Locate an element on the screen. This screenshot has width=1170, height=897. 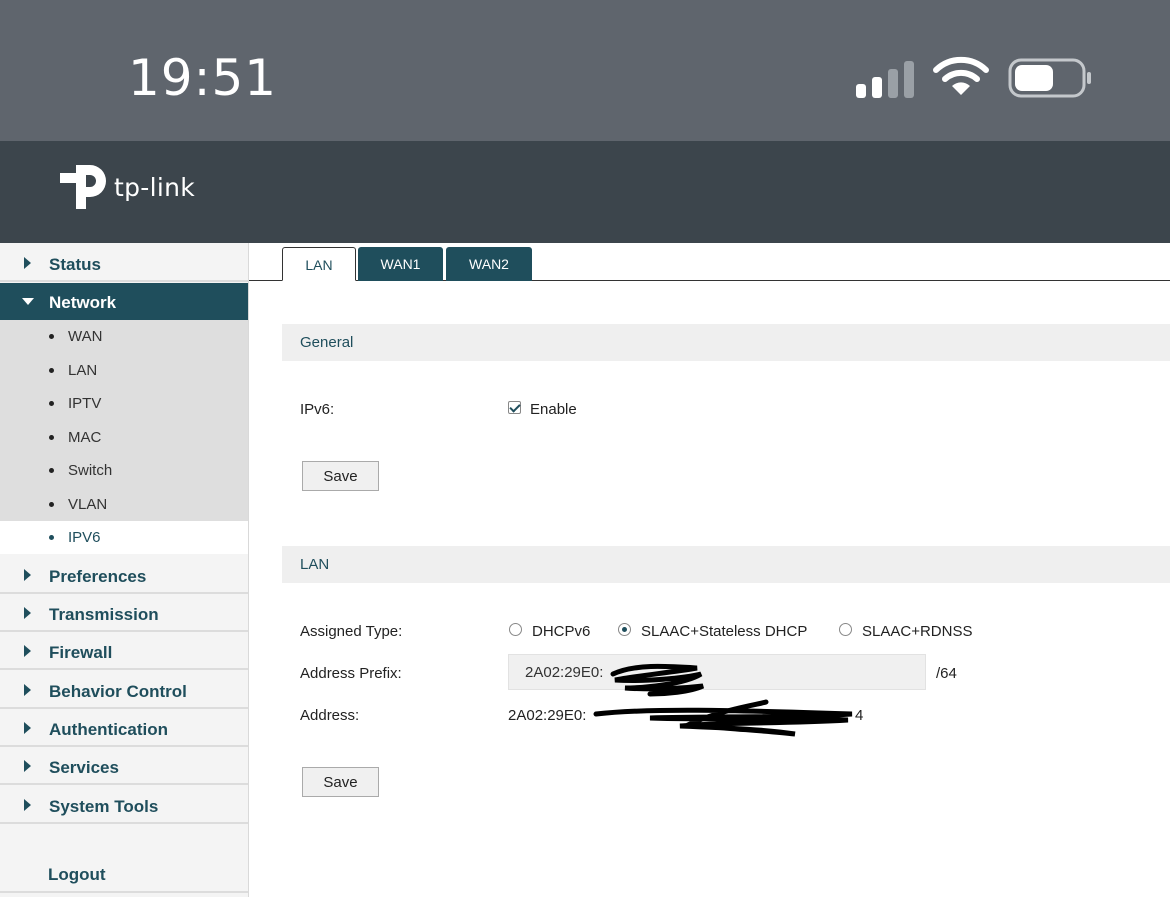
submenu-item-switch: Switch is located at coordinates (124, 470).